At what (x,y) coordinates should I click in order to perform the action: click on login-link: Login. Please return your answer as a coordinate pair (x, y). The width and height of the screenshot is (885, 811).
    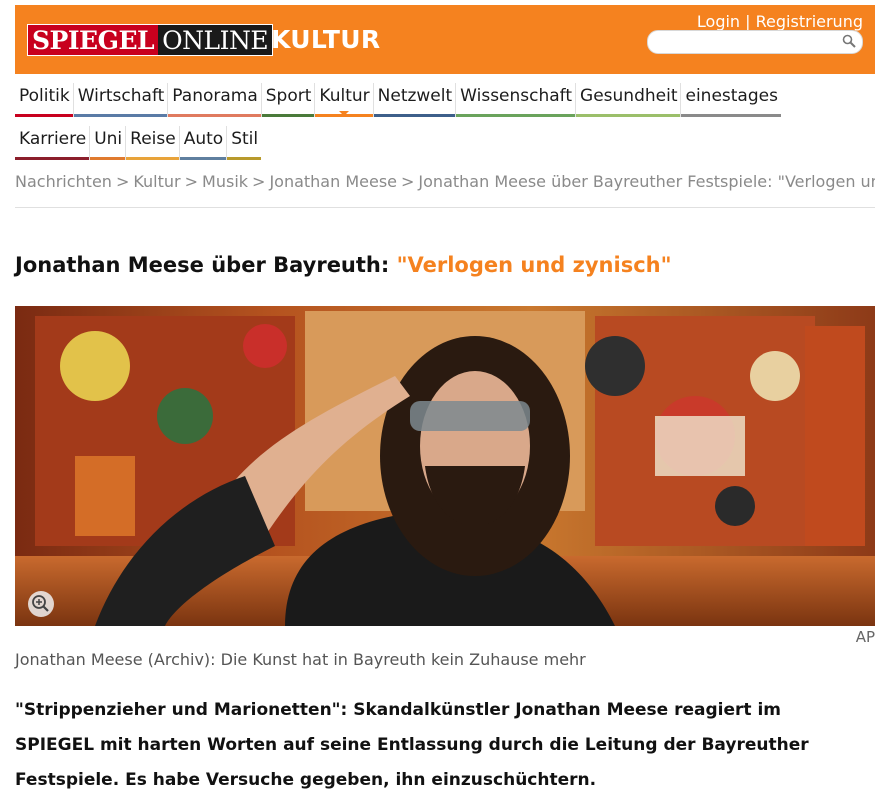
    Looking at the image, I should click on (718, 21).